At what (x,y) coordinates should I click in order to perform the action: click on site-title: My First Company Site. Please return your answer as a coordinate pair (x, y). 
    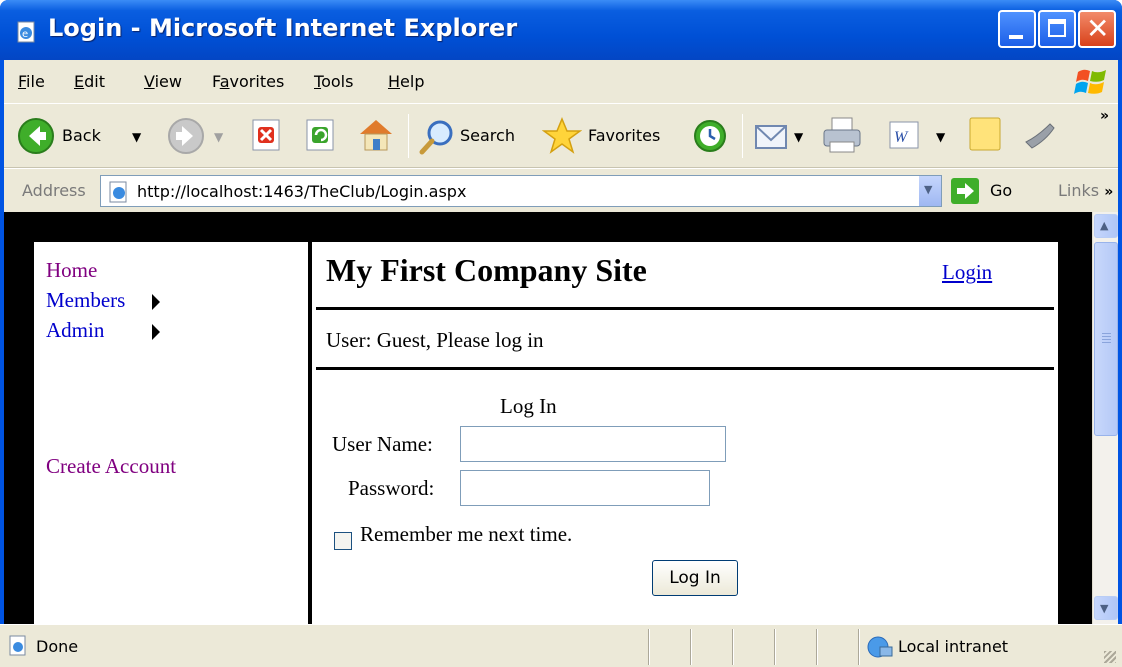
    Looking at the image, I should click on (486, 270).